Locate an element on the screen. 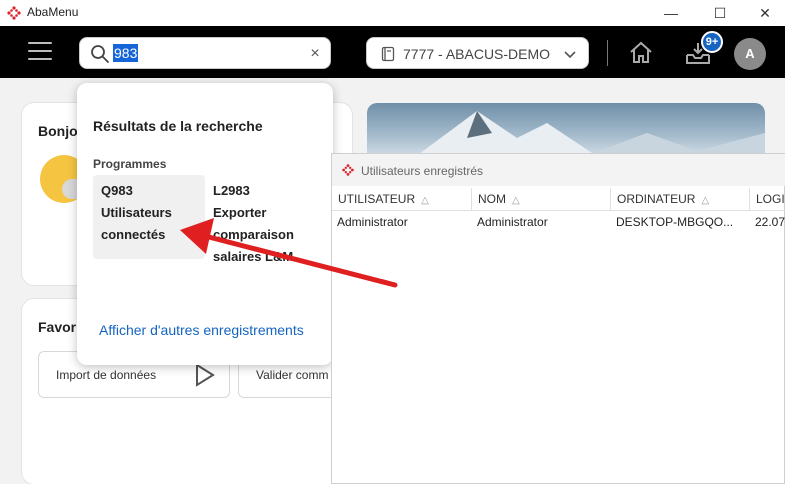 The height and width of the screenshot is (484, 785). table-header: UTILISATEUR △ NOM △ ORDINATEUR △ LOGIN is located at coordinates (558, 199).